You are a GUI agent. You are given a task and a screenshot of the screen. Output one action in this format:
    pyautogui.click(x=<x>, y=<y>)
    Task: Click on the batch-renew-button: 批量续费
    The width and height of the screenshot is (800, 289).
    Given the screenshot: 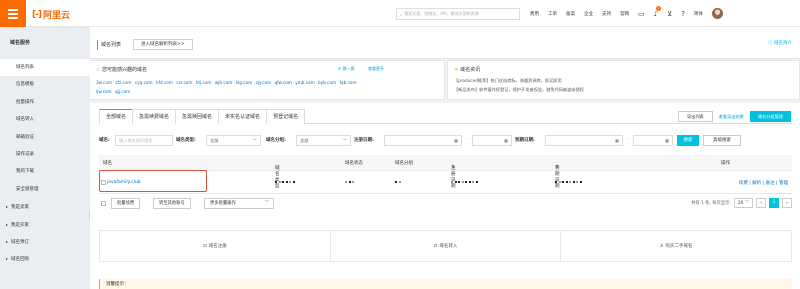 What is the action you would take?
    pyautogui.click(x=126, y=203)
    